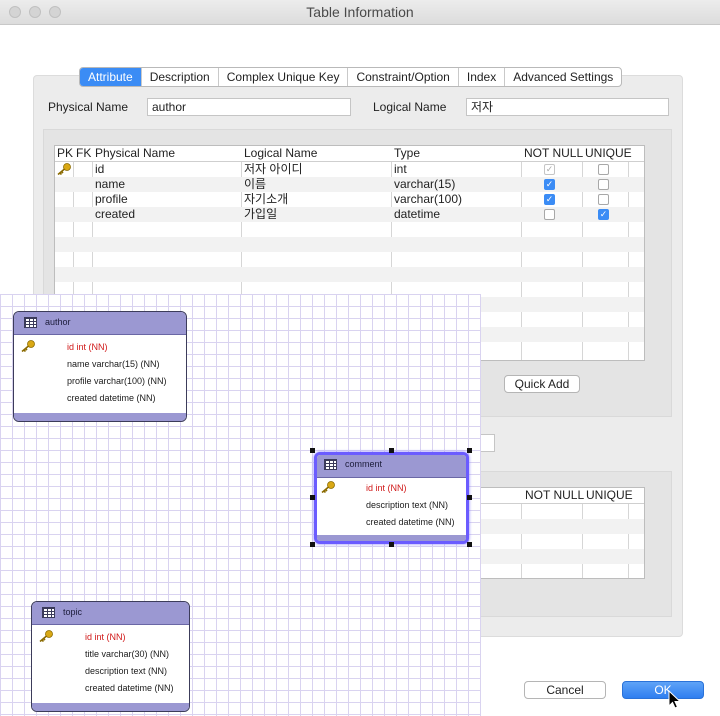 Image resolution: width=720 pixels, height=716 pixels. What do you see at coordinates (100, 169) in the screenshot?
I see `row-physical-name: id` at bounding box center [100, 169].